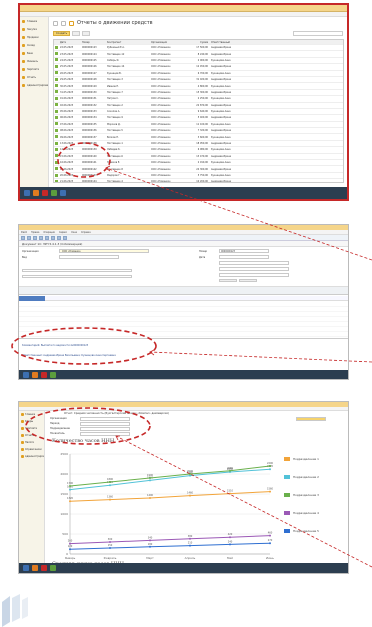  What do you see at coordinates (170, 42) in the screenshot?
I see `col-organization: Организация` at bounding box center [170, 42].